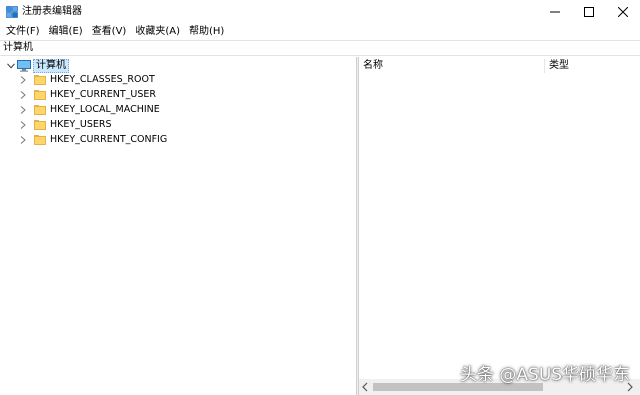 The height and width of the screenshot is (395, 640). I want to click on tree-item-hklm: HKEY_LOCAL_MACHINE, so click(89, 109).